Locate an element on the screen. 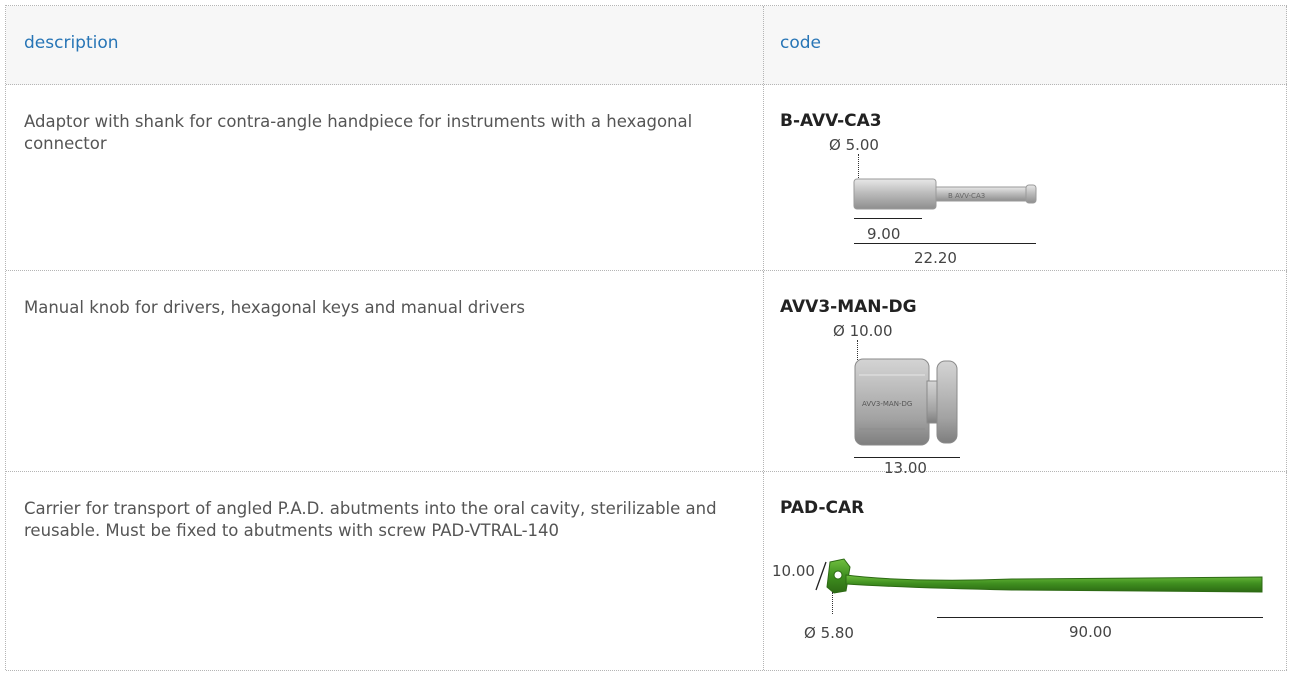 The width and height of the screenshot is (1293, 674). table-header: description code is located at coordinates (646, 45).